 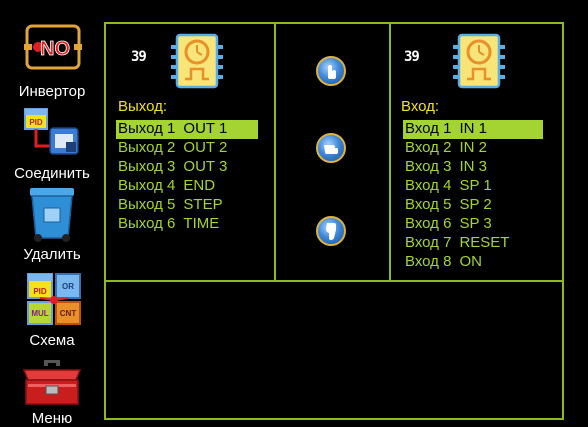 What do you see at coordinates (52, 215) in the screenshot?
I see `trash-bin-icon` at bounding box center [52, 215].